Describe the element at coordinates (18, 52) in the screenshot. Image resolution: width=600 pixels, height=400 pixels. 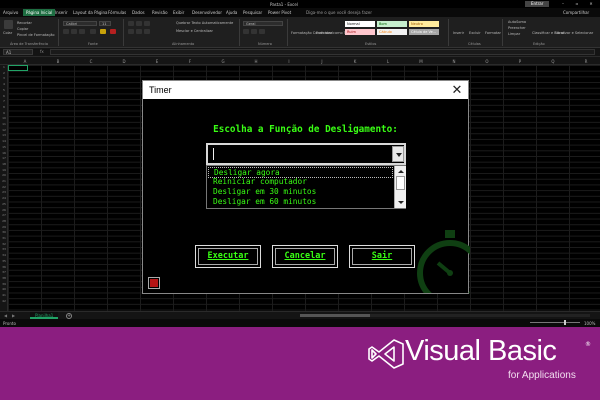
I see `name-box: A1` at that location.